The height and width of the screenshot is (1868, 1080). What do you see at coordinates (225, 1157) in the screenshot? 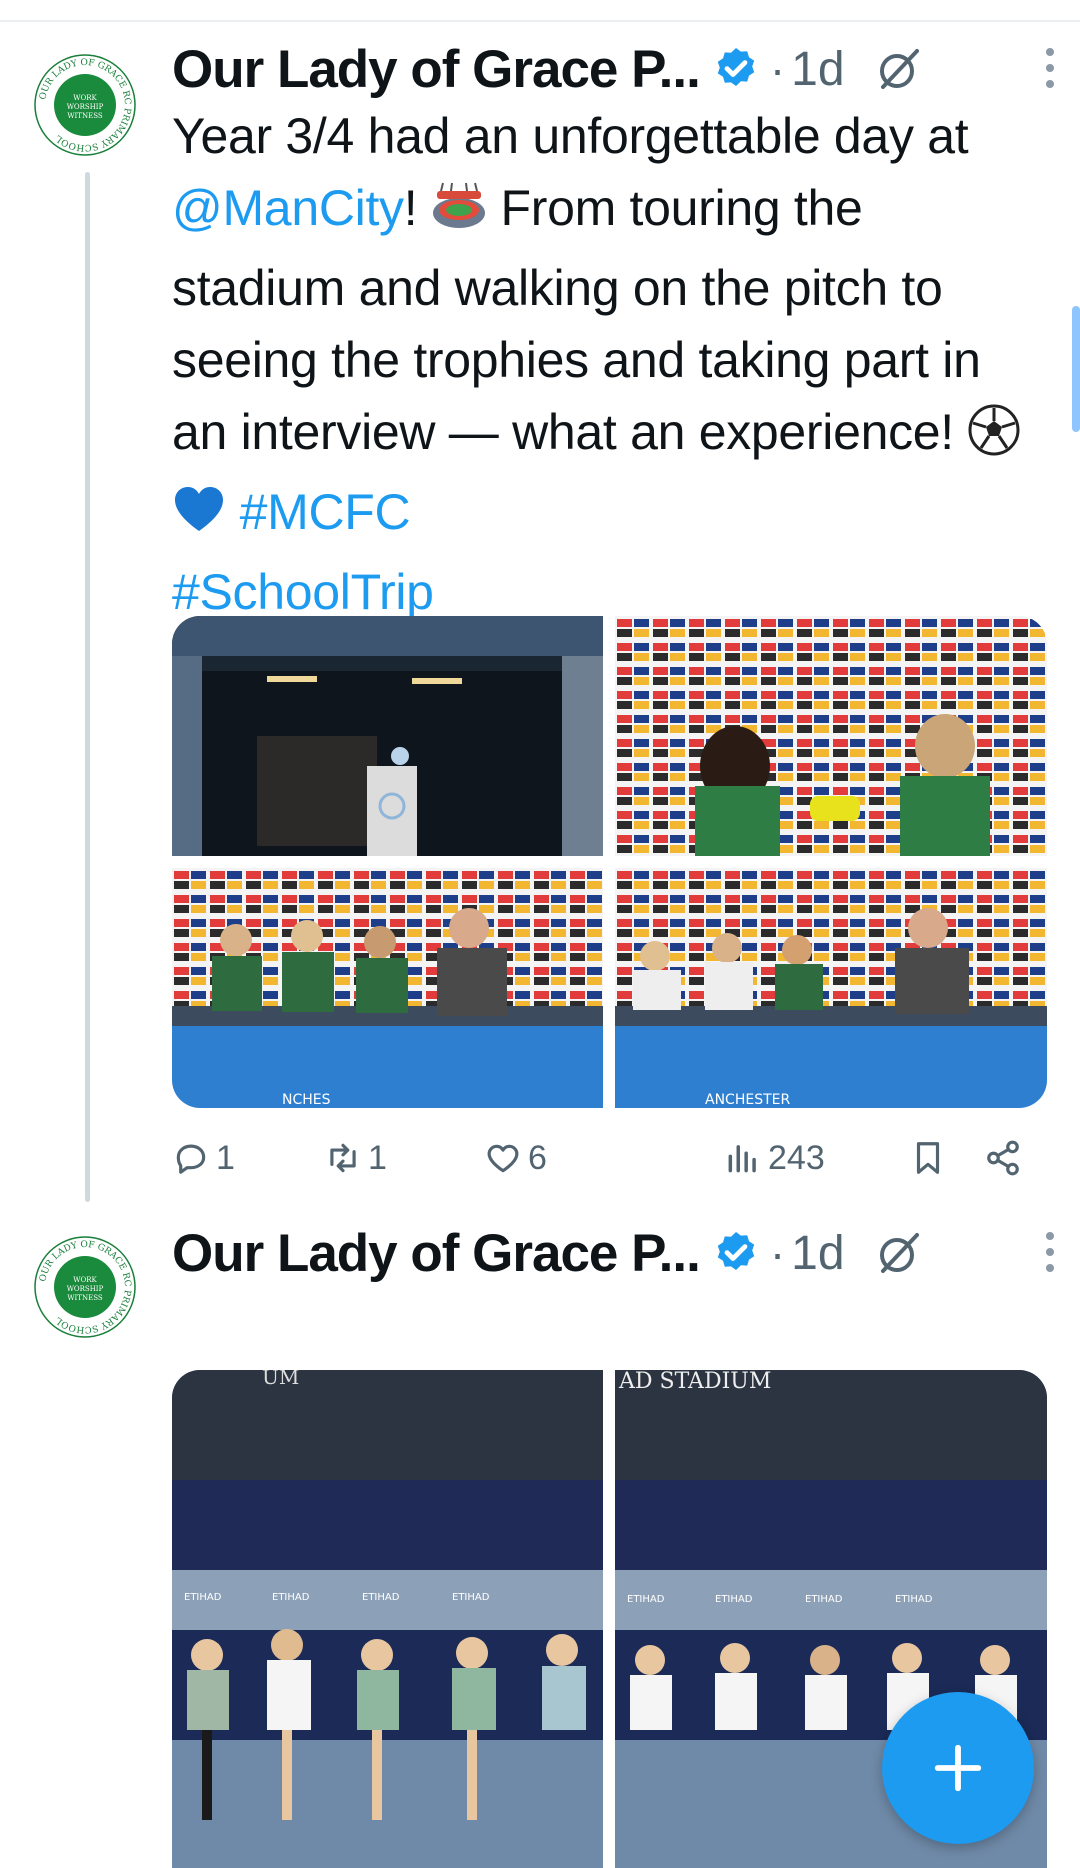
I see `reply-count: 1` at bounding box center [225, 1157].